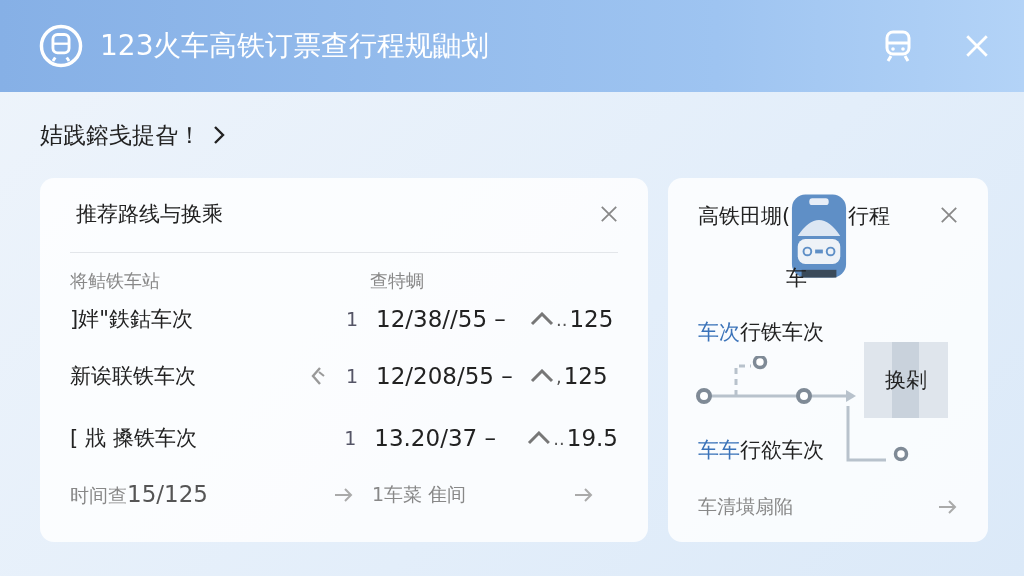 This screenshot has height=576, width=1024. What do you see at coordinates (132, 319) in the screenshot?
I see `train-name: ]姅"鉄鈷车次` at bounding box center [132, 319].